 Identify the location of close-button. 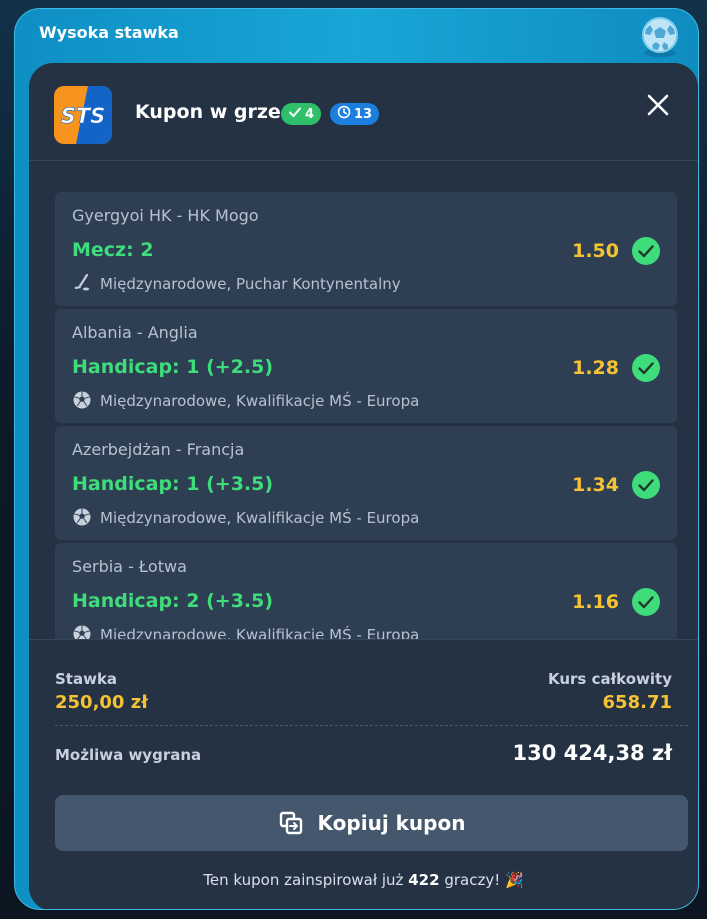
(658, 105).